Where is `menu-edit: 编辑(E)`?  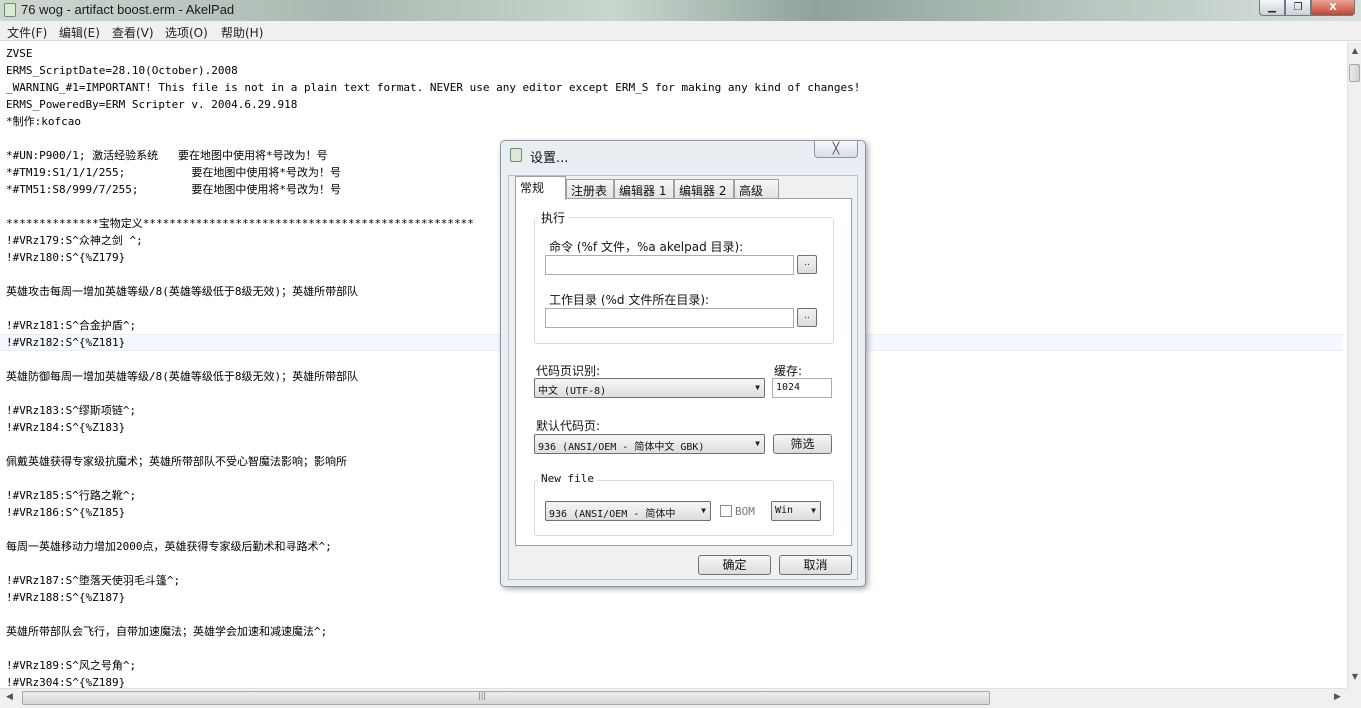 menu-edit: 编辑(E) is located at coordinates (79, 32).